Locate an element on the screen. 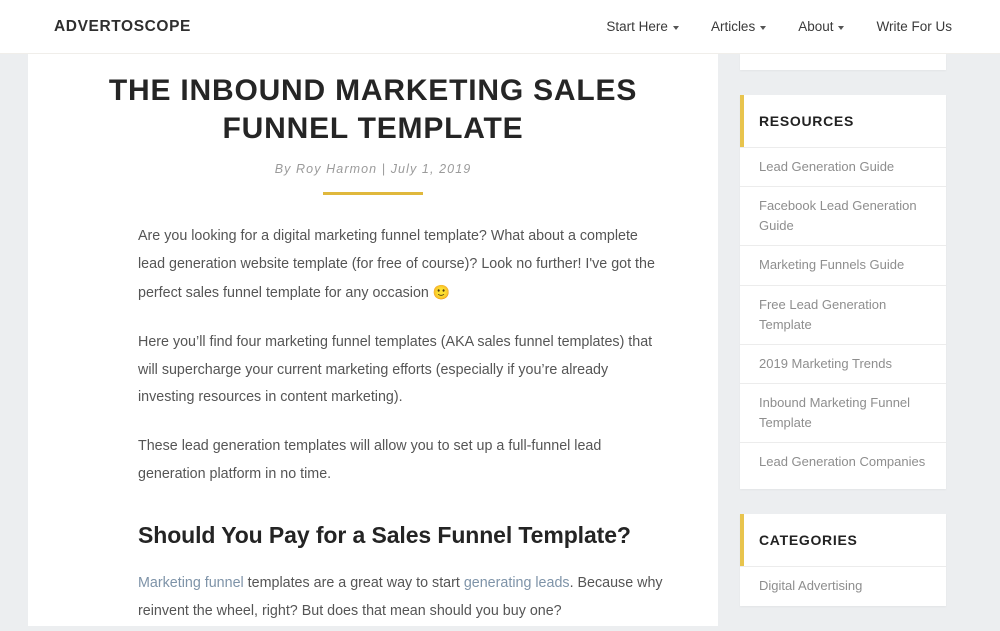 The height and width of the screenshot is (631, 1000). resources-link-facebook-lead-generation-guide: Facebook Lead Generation Guide is located at coordinates (843, 216).